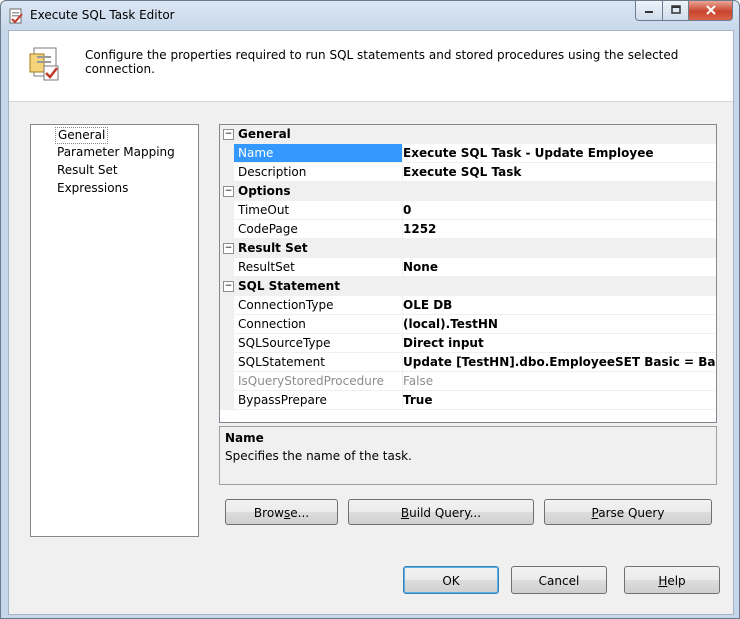  Describe the element at coordinates (318, 305) in the screenshot. I see `property-name: ConnectionType` at that location.